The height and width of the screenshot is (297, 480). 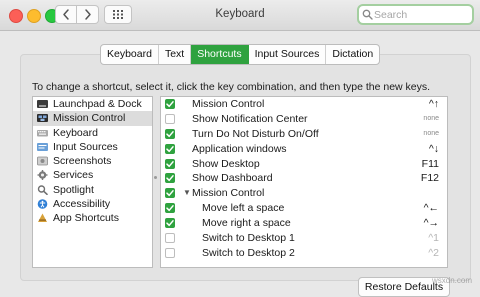 What do you see at coordinates (82, 204) in the screenshot?
I see `category-label: Accessibility` at bounding box center [82, 204].